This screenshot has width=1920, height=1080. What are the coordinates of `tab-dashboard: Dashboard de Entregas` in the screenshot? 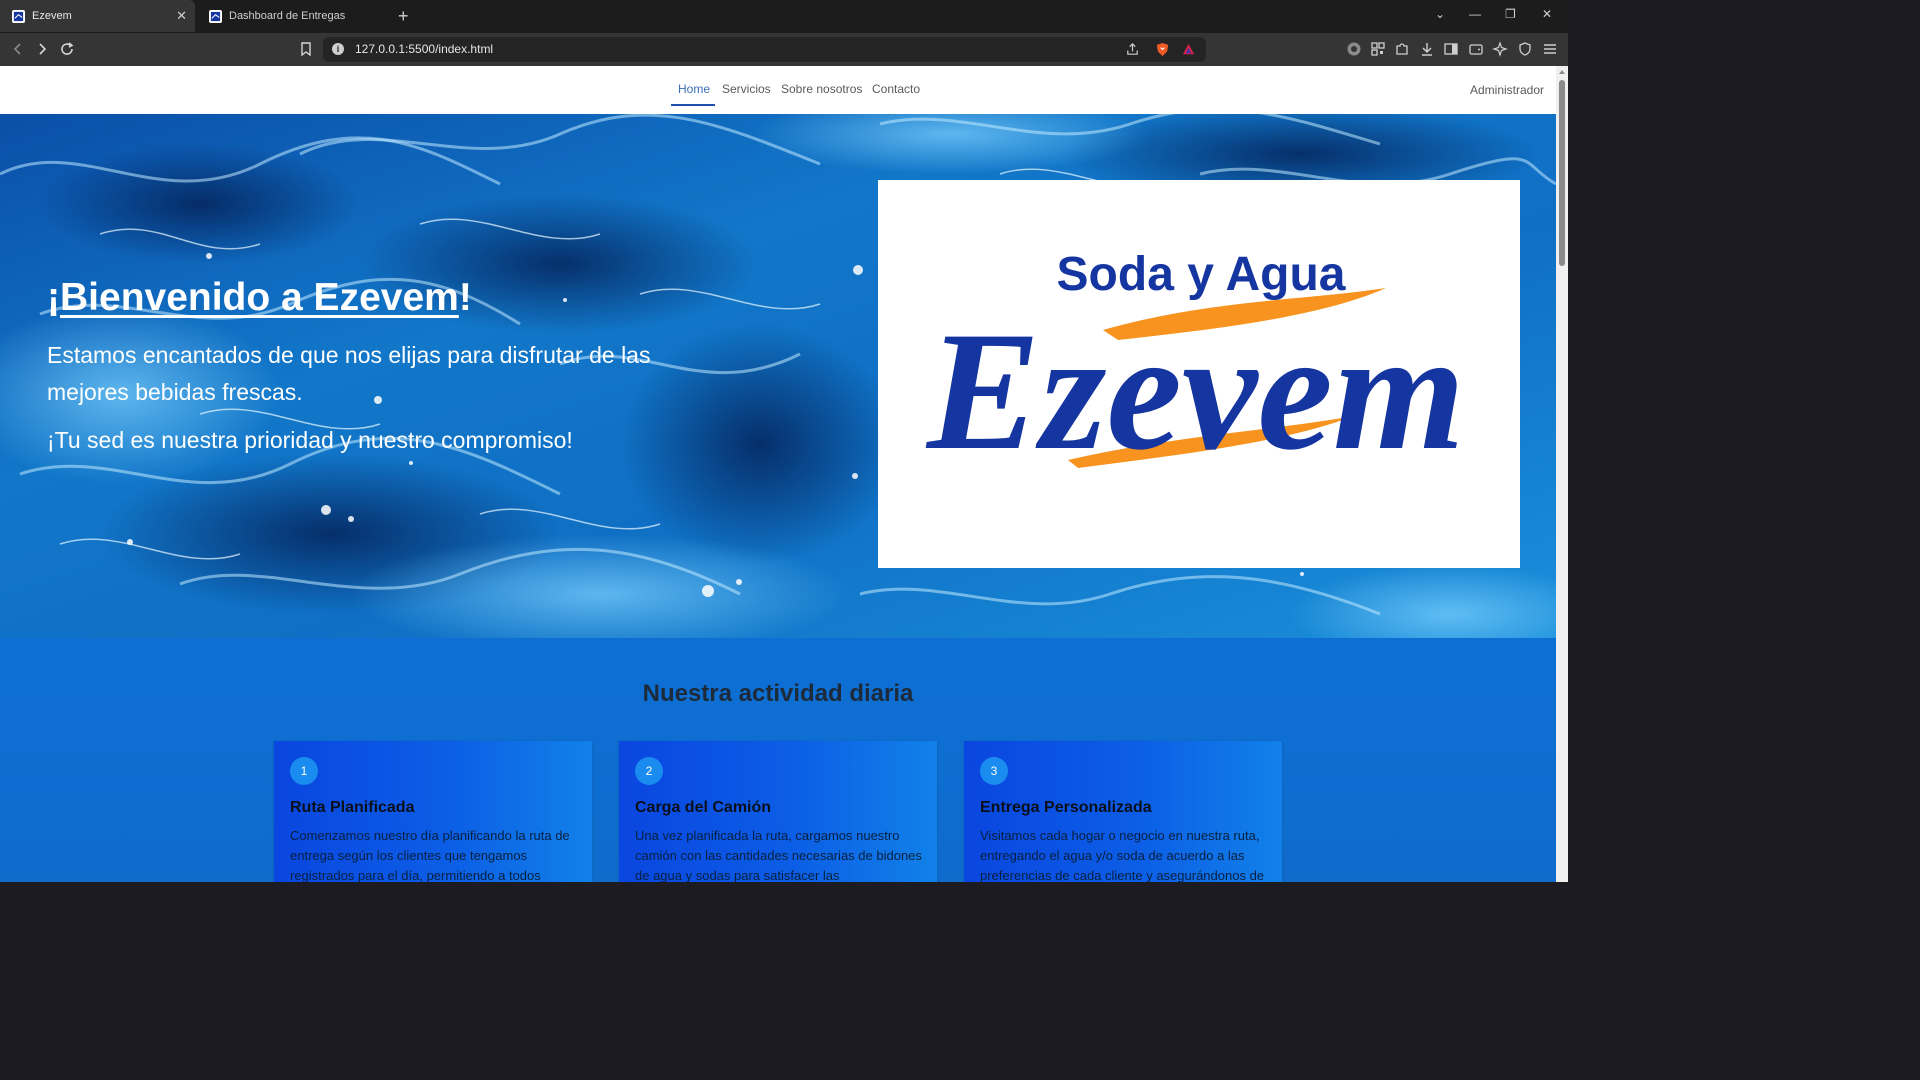 It's located at (294, 16).